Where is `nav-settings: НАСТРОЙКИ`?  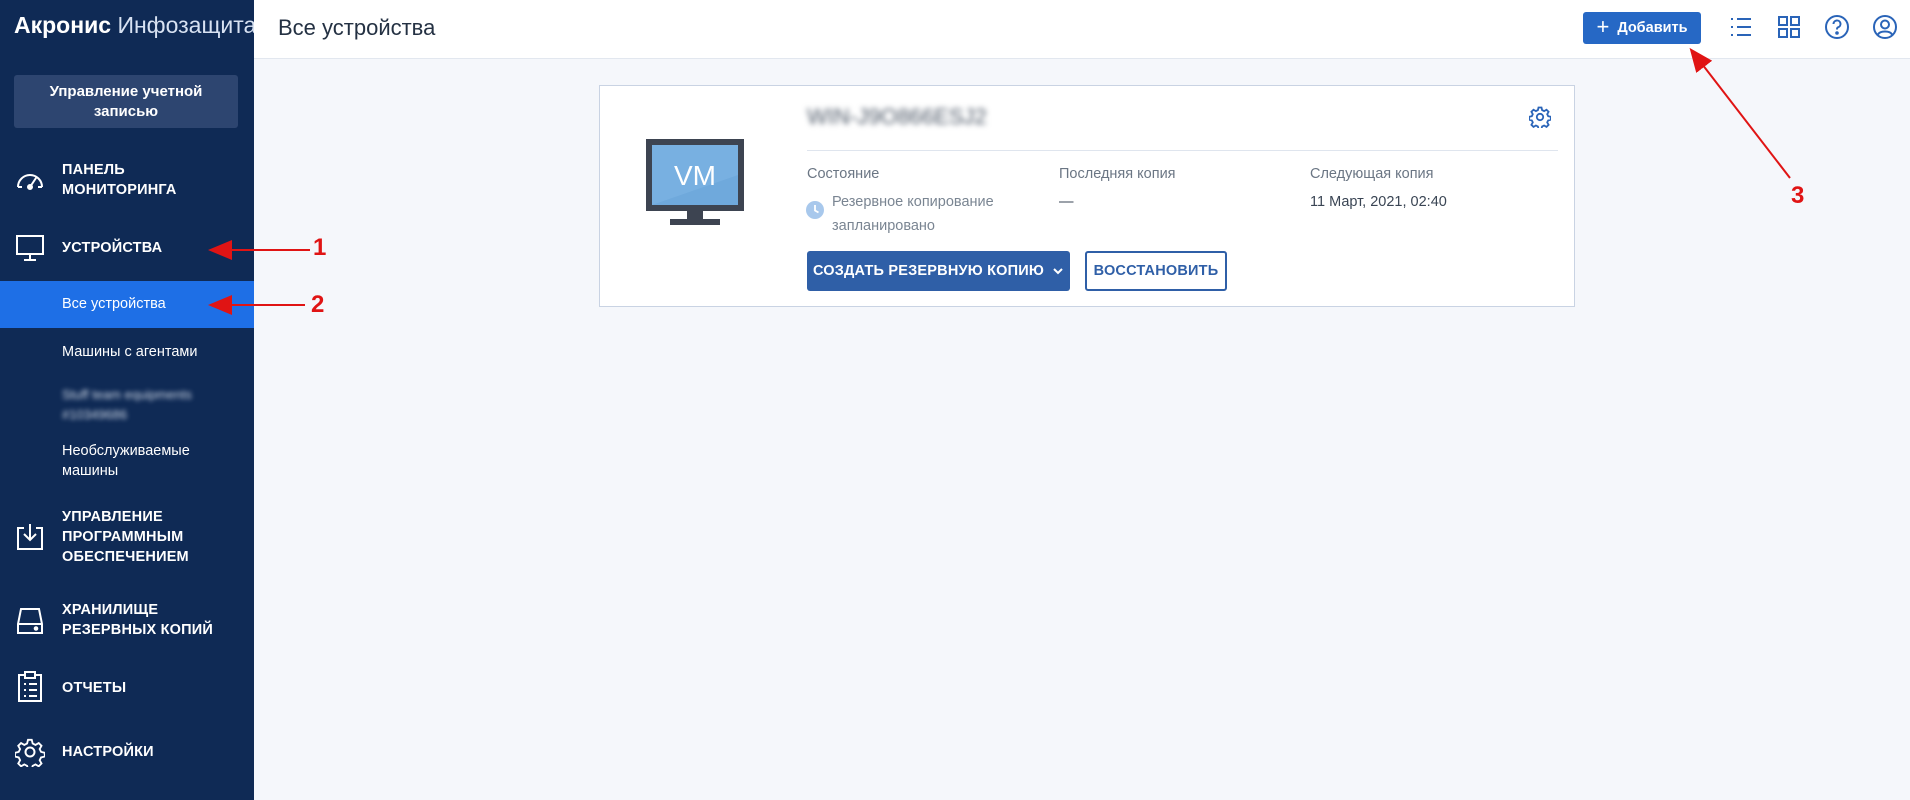 nav-settings: НАСТРОЙКИ is located at coordinates (127, 752).